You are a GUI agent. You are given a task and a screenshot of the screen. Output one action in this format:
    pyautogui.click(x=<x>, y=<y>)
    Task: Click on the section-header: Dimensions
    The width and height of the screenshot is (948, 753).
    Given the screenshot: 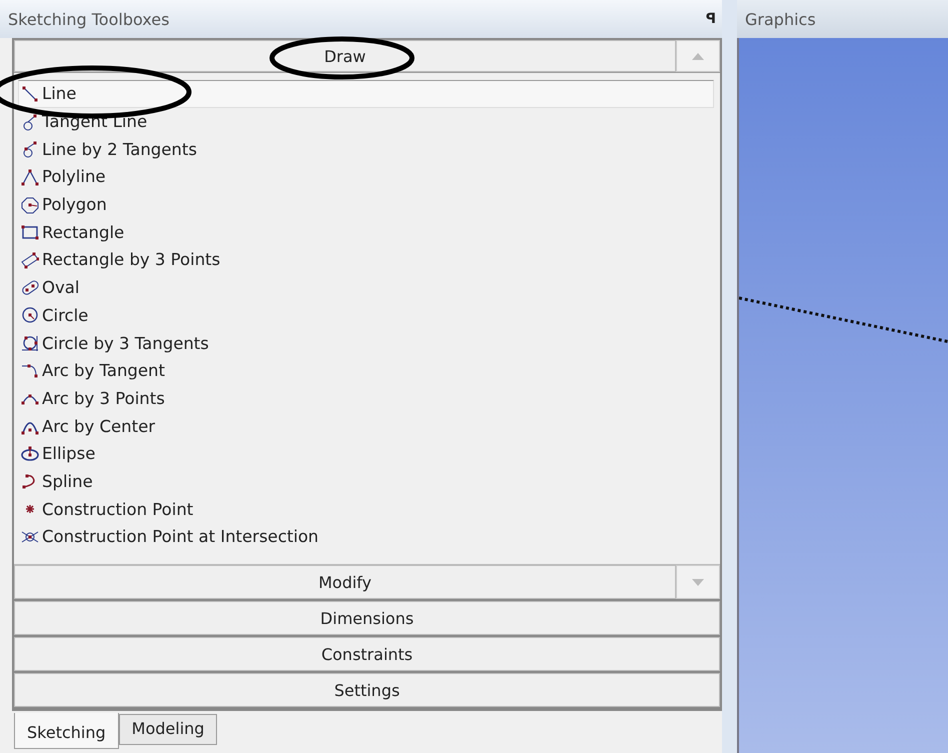 What is the action you would take?
    pyautogui.click(x=367, y=618)
    